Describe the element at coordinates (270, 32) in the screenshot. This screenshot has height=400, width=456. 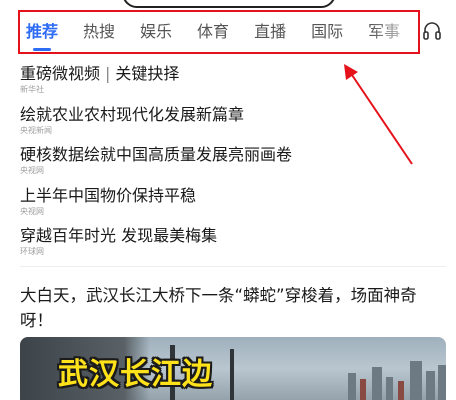
I see `tab-live: 直播` at that location.